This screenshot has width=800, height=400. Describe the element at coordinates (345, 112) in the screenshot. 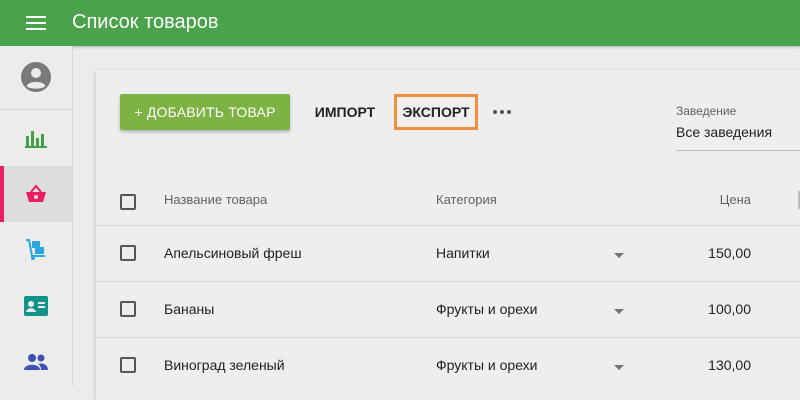

I see `import-button: ИМПОРТ` at that location.